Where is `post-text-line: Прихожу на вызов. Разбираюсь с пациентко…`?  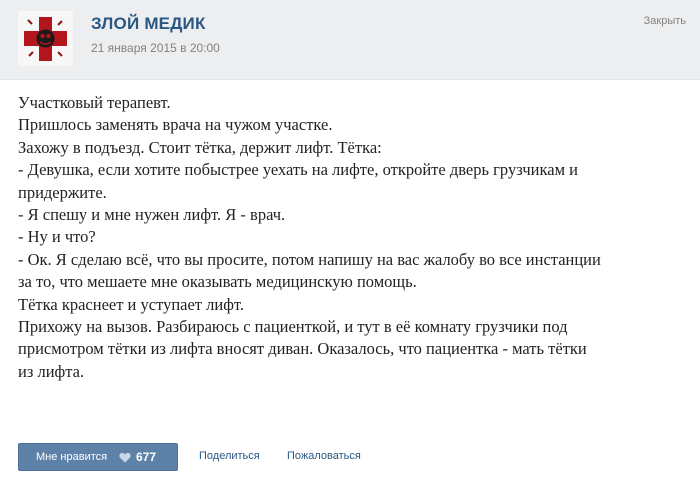
post-text-line: Прихожу на вызов. Разбираюсь с пациентко… is located at coordinates (293, 327).